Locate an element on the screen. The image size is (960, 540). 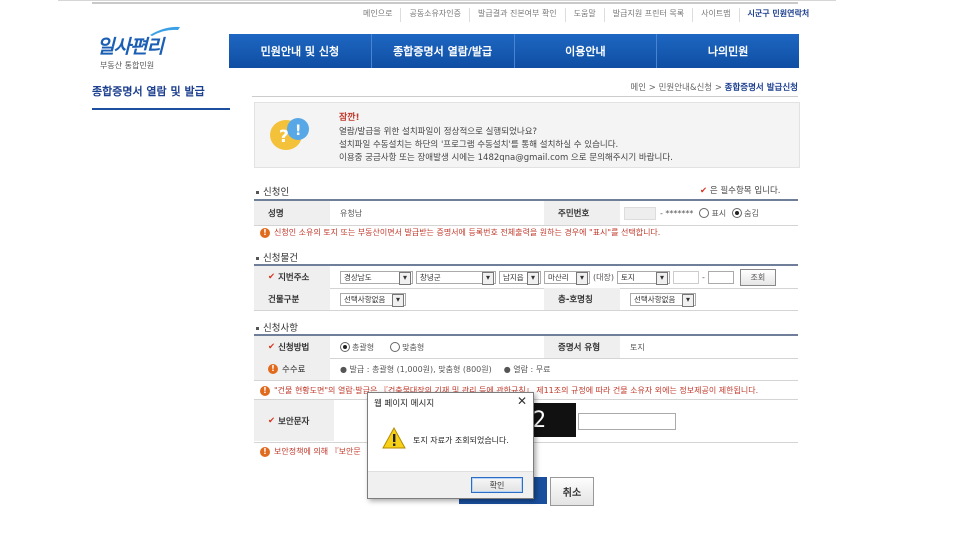
fee-issue: ● 발급 : 총괄형 (1,000원), 맞춤형 (800원) is located at coordinates (416, 369).